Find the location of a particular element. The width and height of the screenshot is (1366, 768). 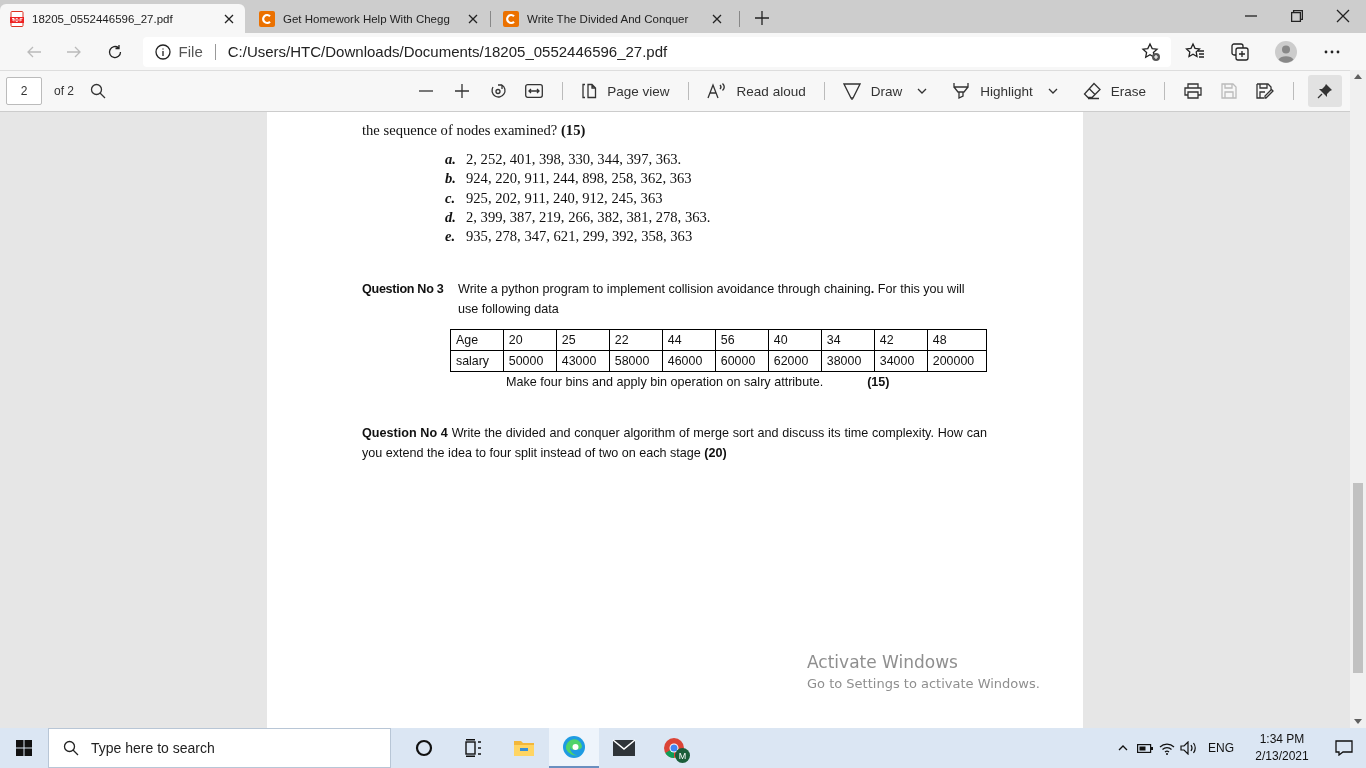

pin-icon is located at coordinates (1325, 91).